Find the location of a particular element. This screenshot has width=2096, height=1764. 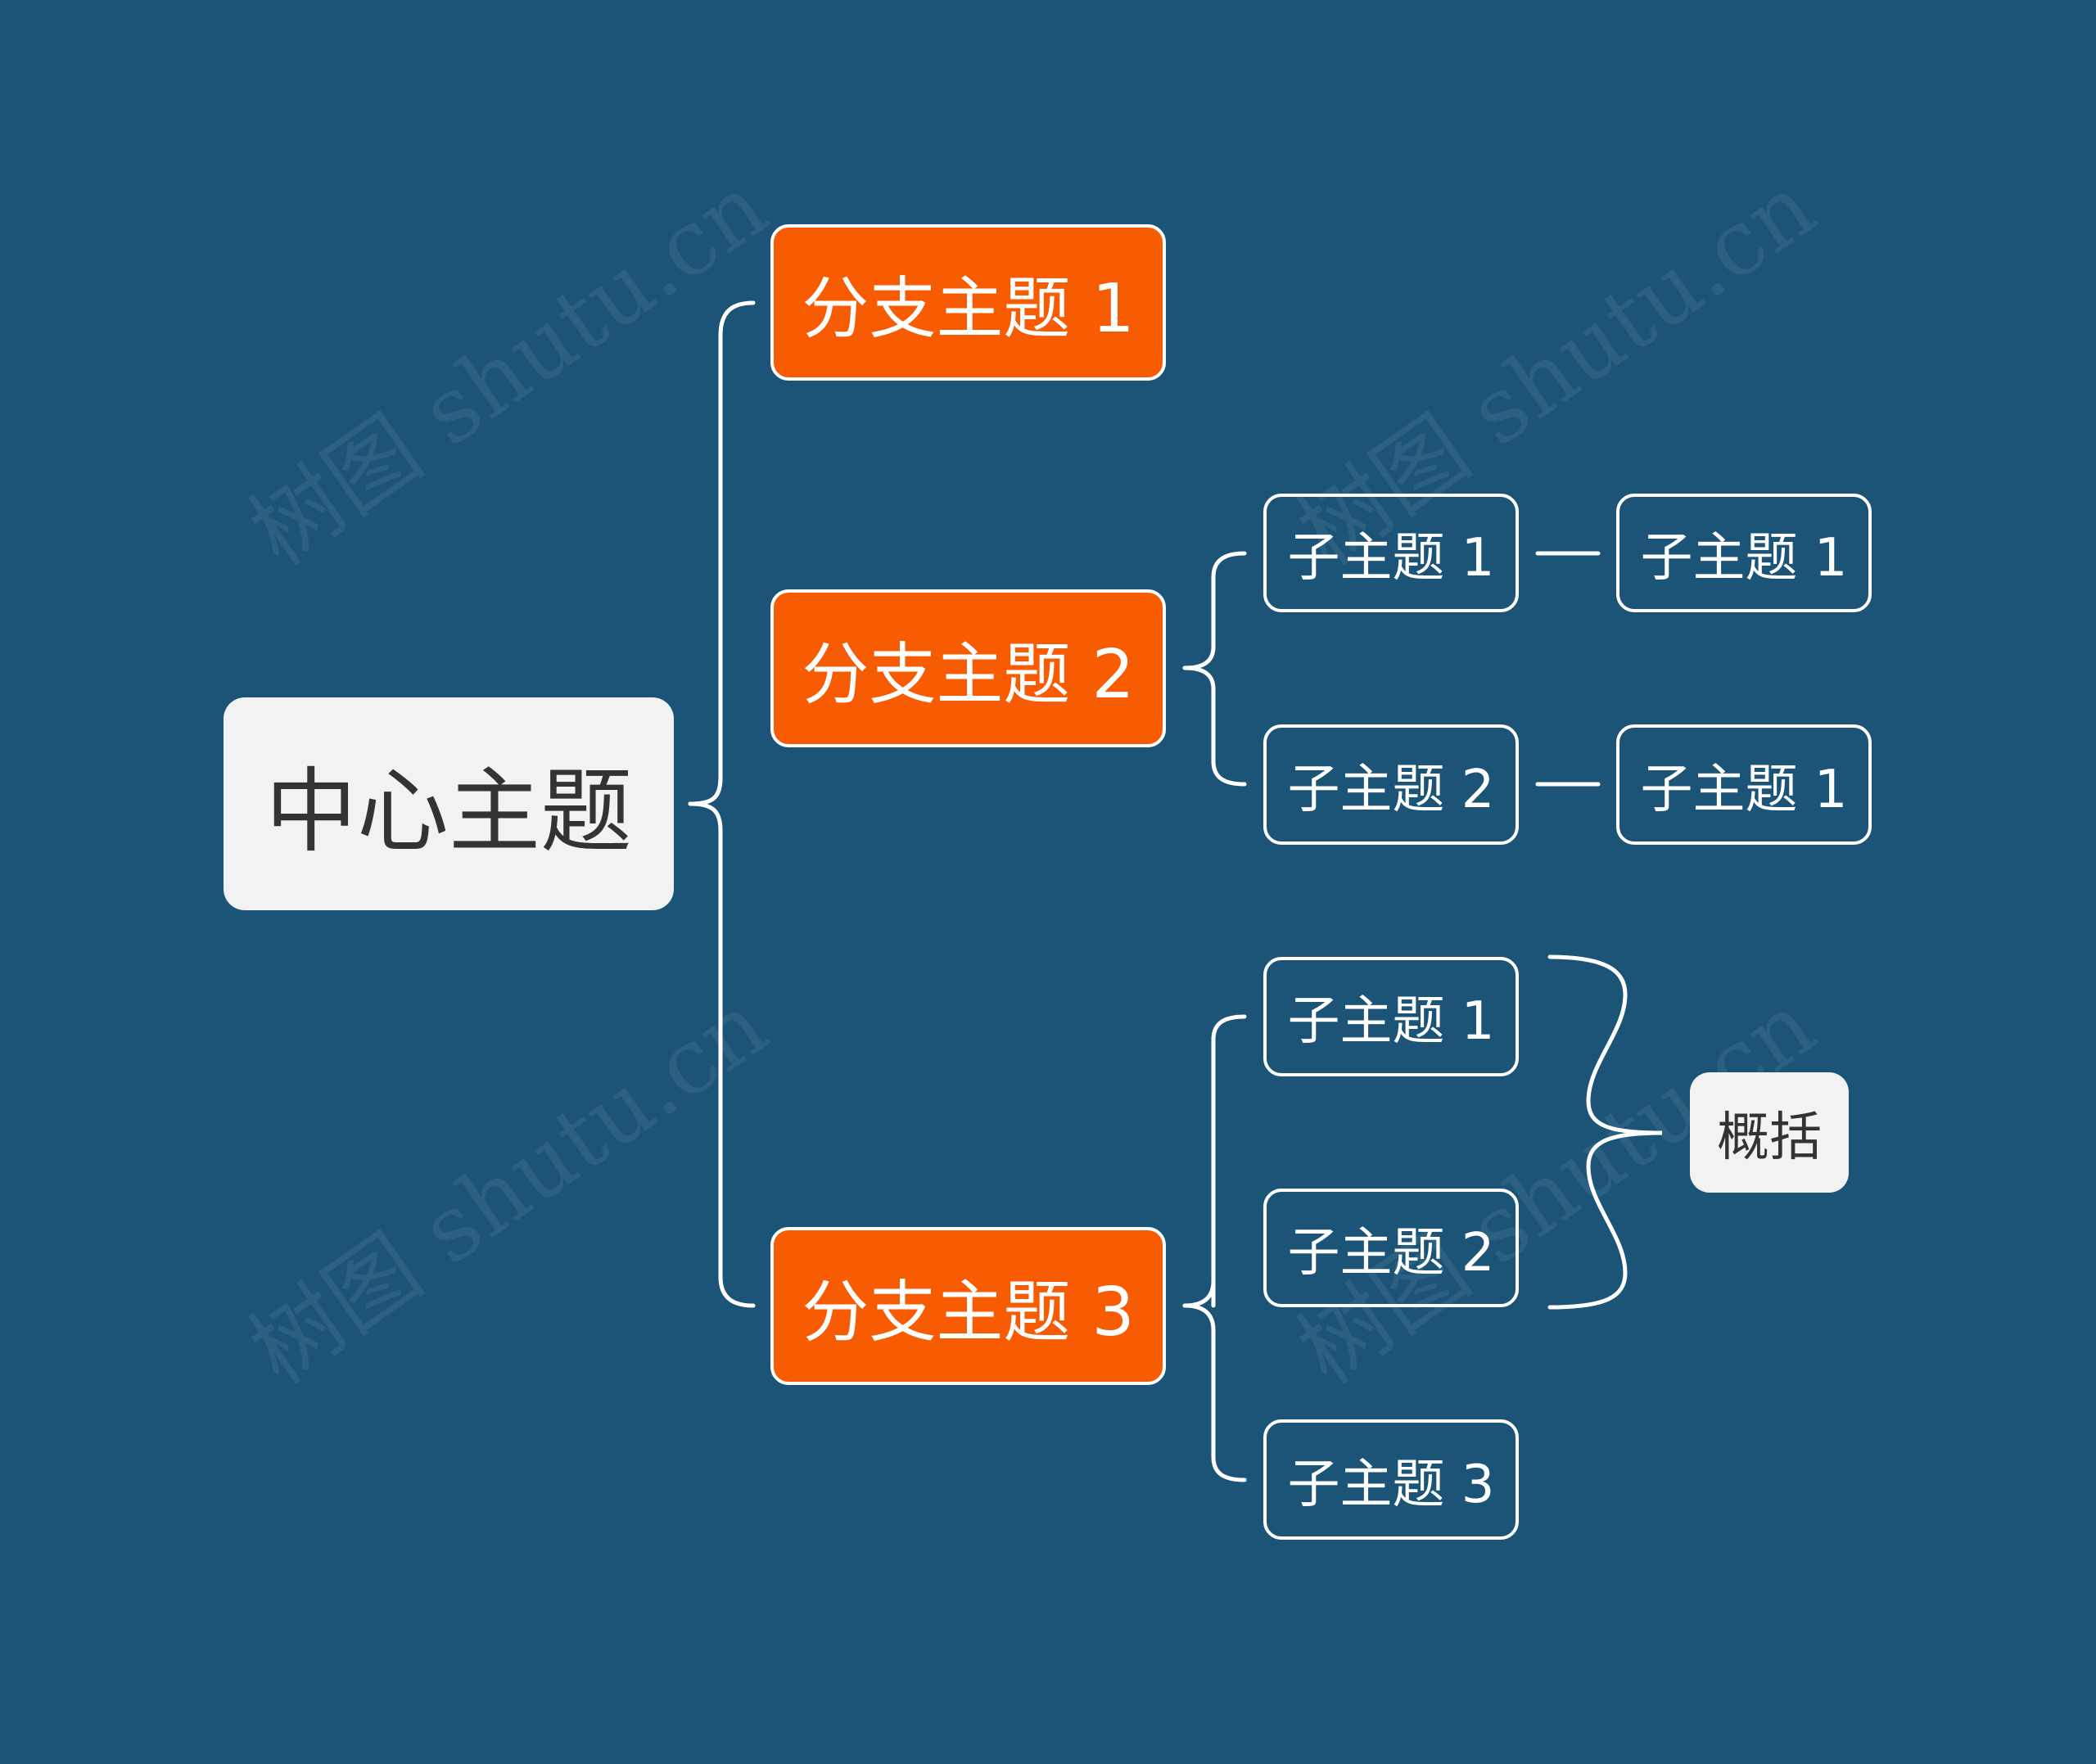

subtopic-2-1: 子主题 1 is located at coordinates (1391, 553).